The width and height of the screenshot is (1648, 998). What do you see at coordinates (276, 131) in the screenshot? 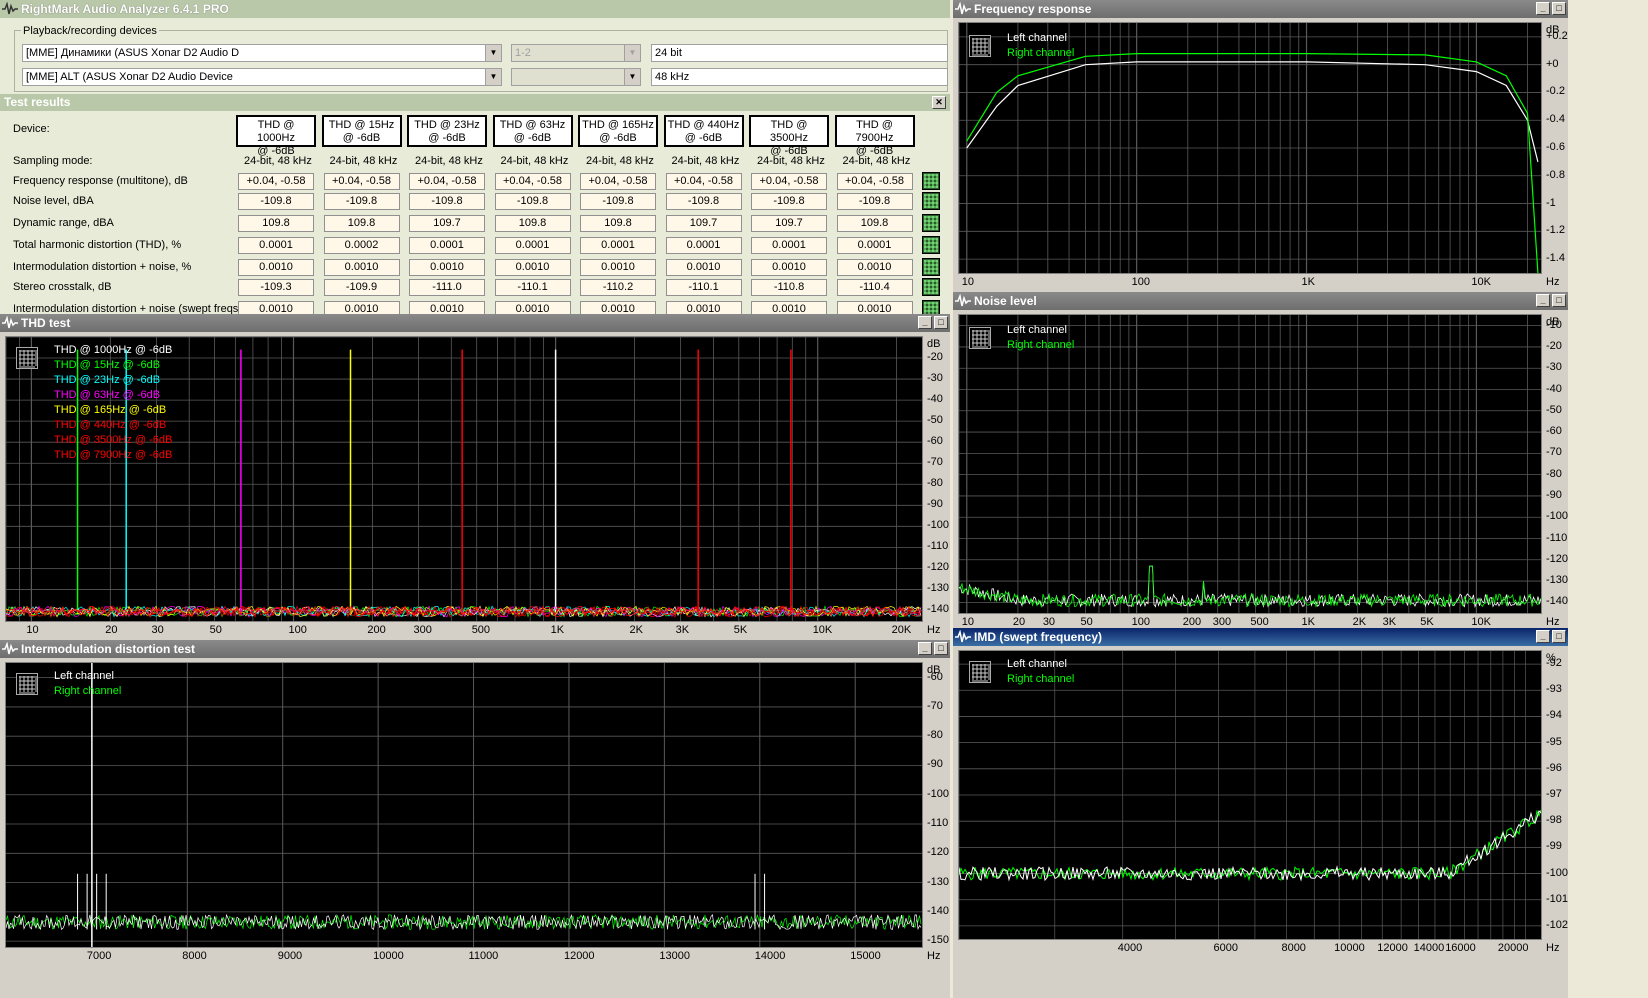
I see `column-header-line1: THD @ 1000Hz` at bounding box center [276, 131].